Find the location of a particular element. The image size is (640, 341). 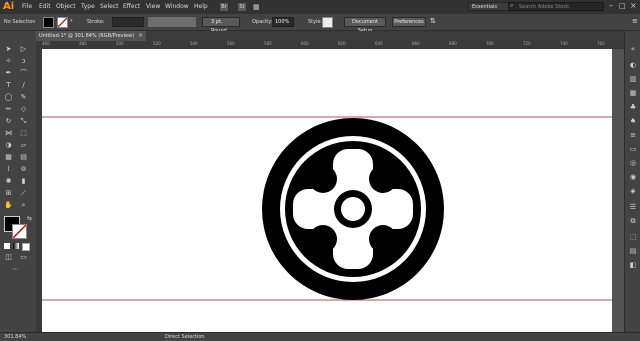

perspective-grid-tool-icon: ▱ is located at coordinates (23, 145).